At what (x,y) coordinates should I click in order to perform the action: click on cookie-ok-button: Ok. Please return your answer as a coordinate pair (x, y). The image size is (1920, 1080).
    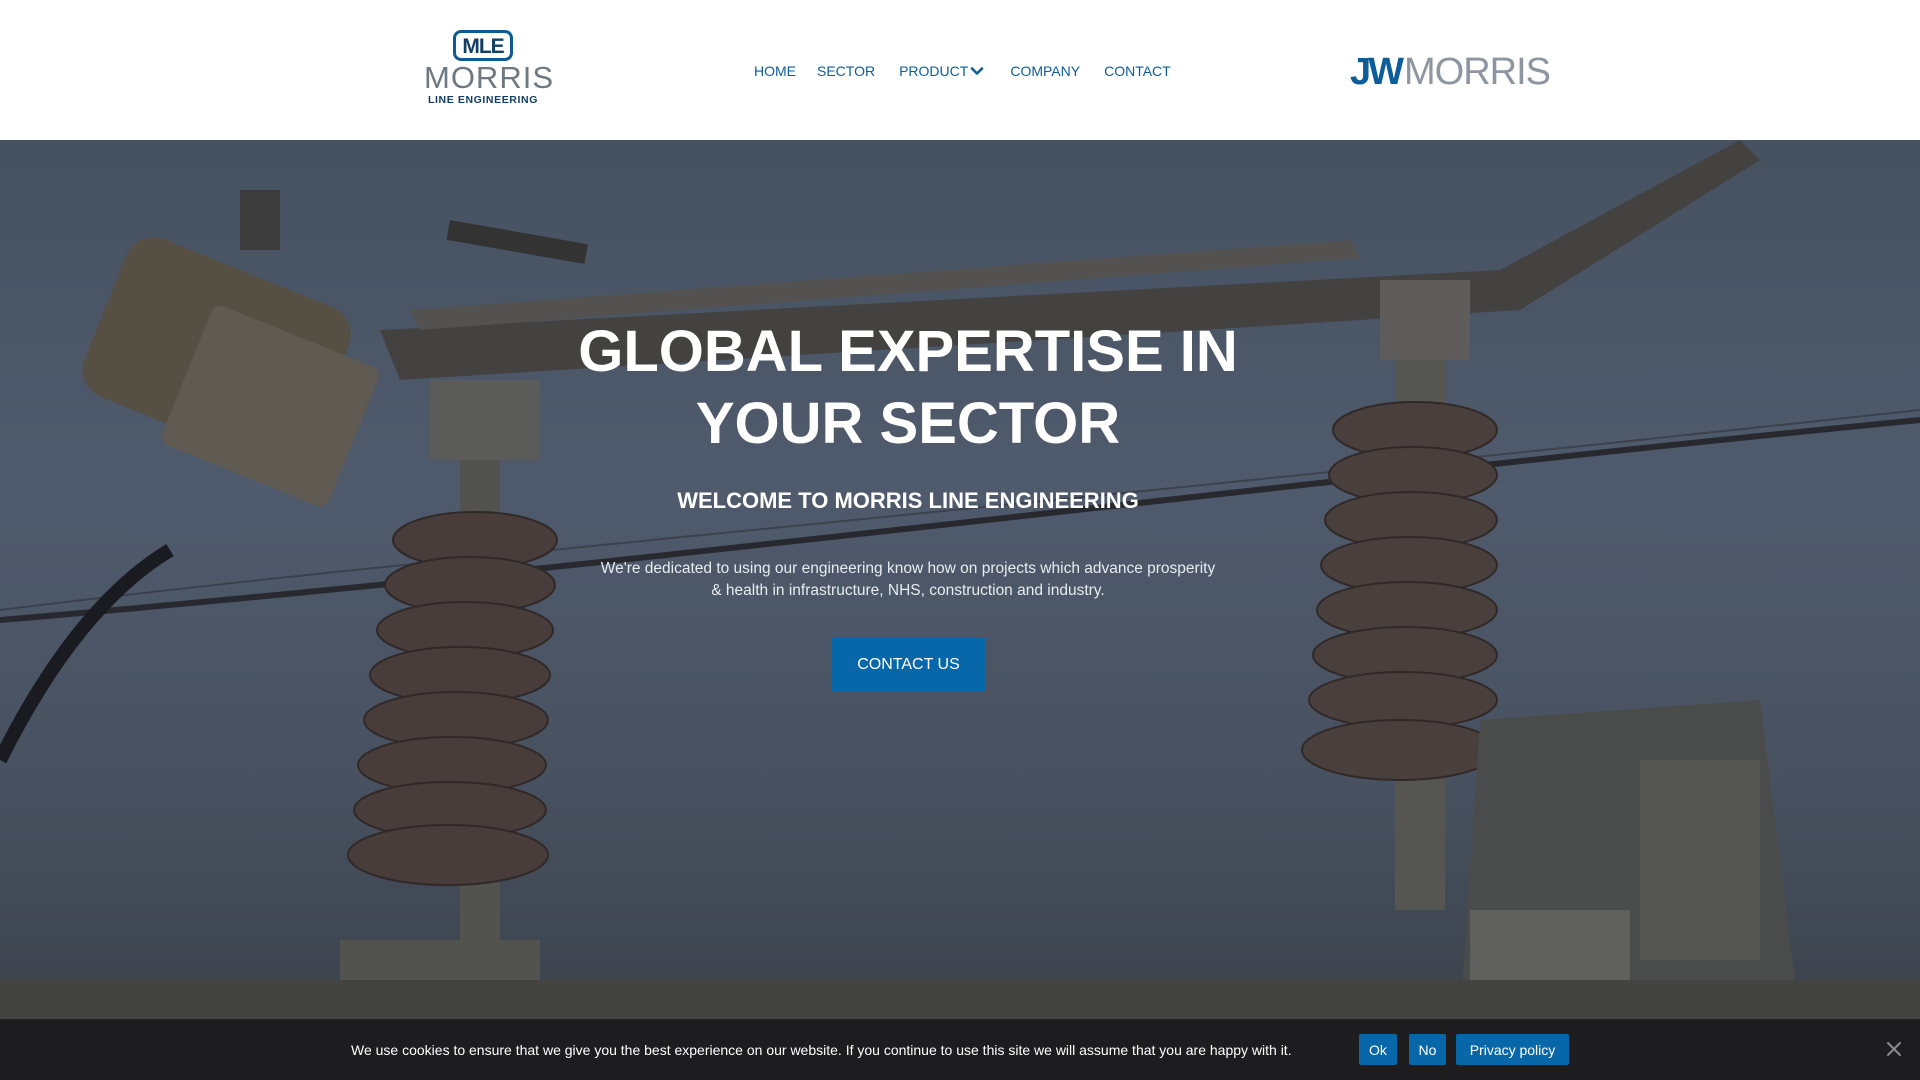
    Looking at the image, I should click on (1378, 1049).